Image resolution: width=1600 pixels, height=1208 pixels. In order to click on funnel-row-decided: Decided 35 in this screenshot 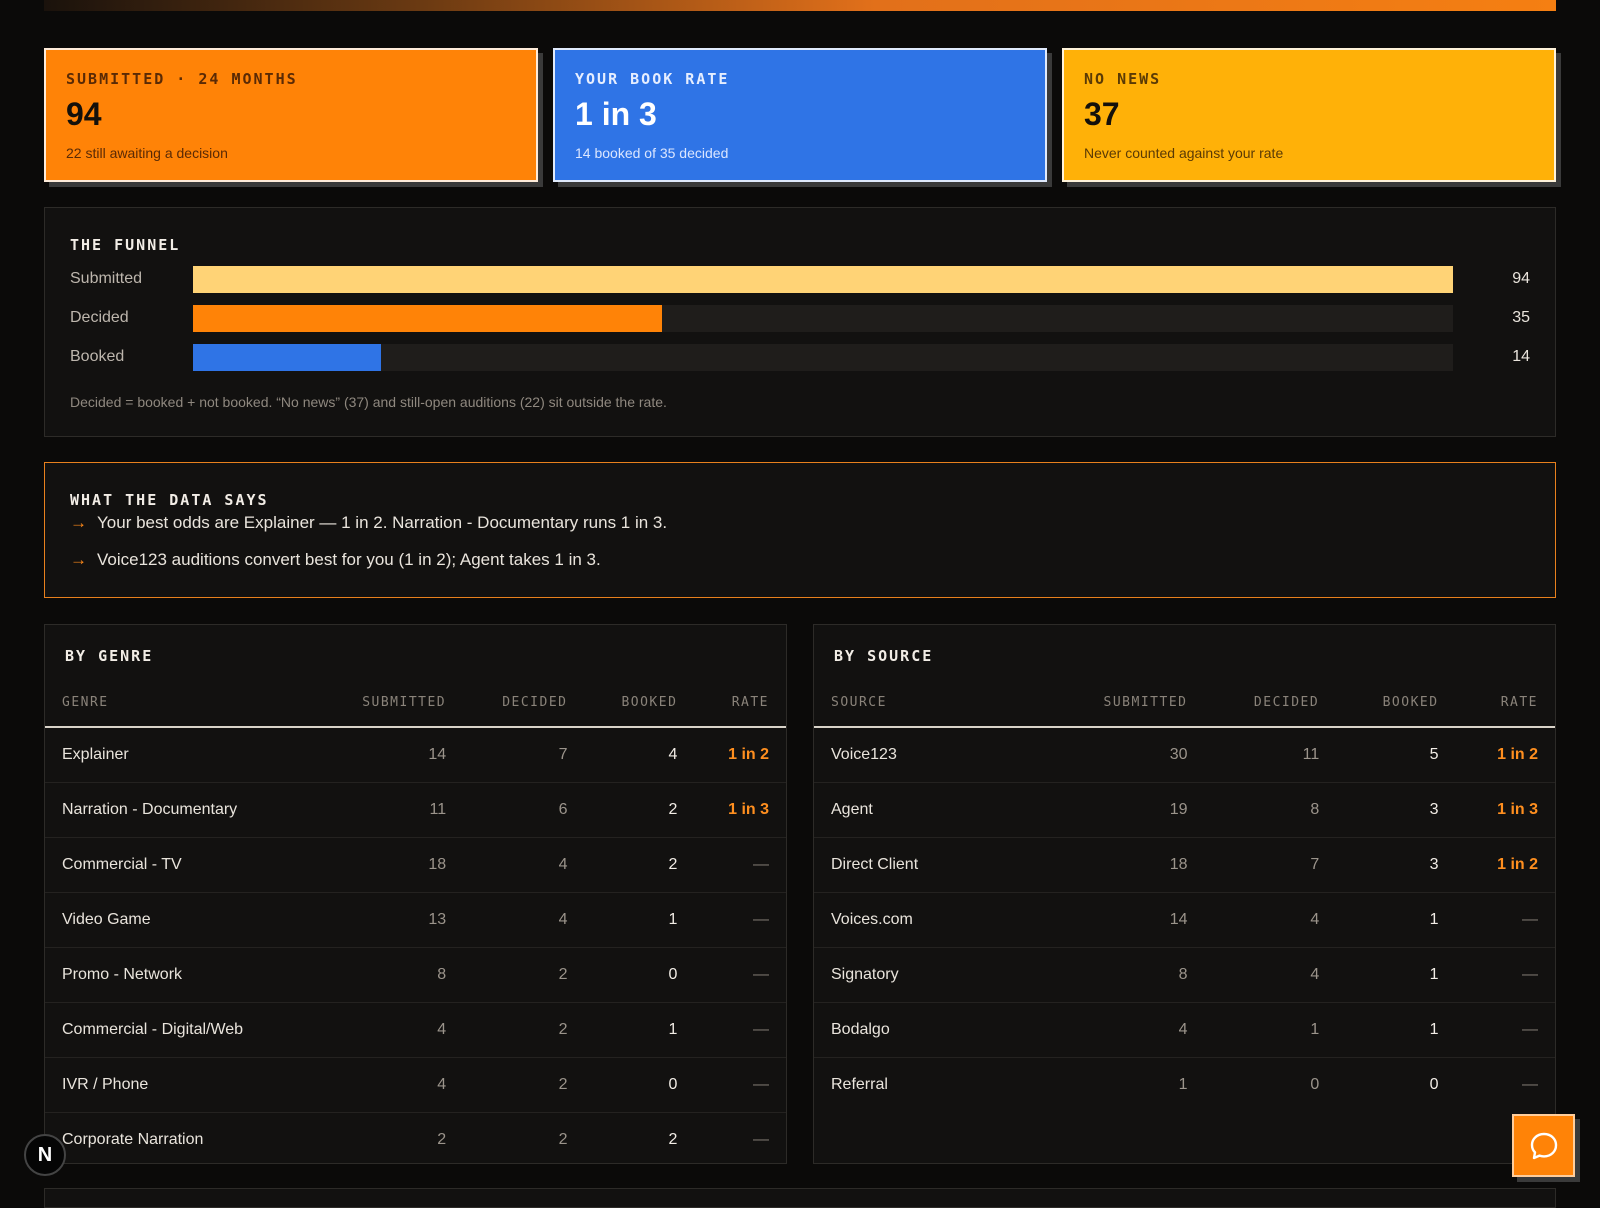, I will do `click(800, 319)`.